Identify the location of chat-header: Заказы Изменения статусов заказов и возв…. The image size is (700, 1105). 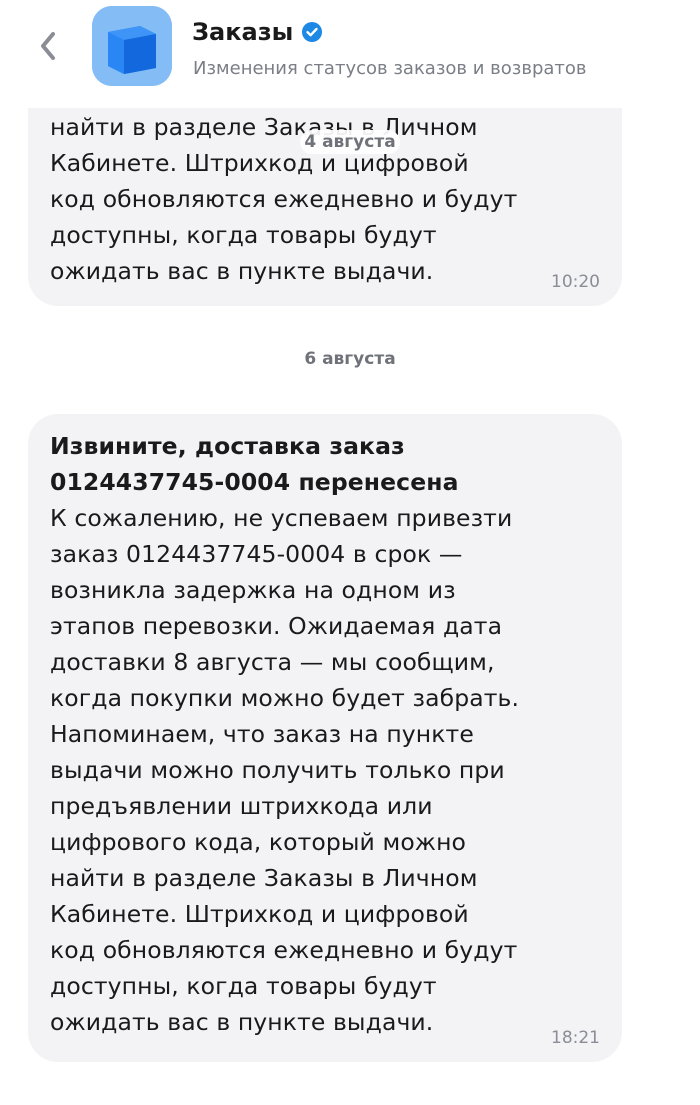
(350, 54).